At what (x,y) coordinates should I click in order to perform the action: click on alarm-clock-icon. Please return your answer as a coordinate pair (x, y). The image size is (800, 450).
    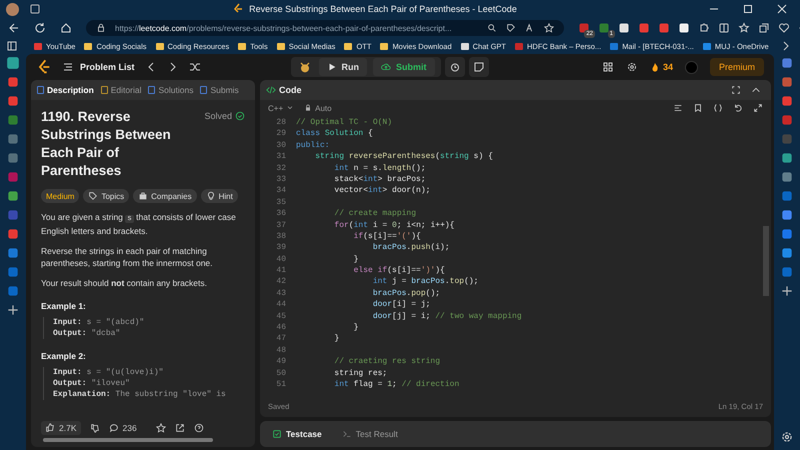
    Looking at the image, I should click on (454, 67).